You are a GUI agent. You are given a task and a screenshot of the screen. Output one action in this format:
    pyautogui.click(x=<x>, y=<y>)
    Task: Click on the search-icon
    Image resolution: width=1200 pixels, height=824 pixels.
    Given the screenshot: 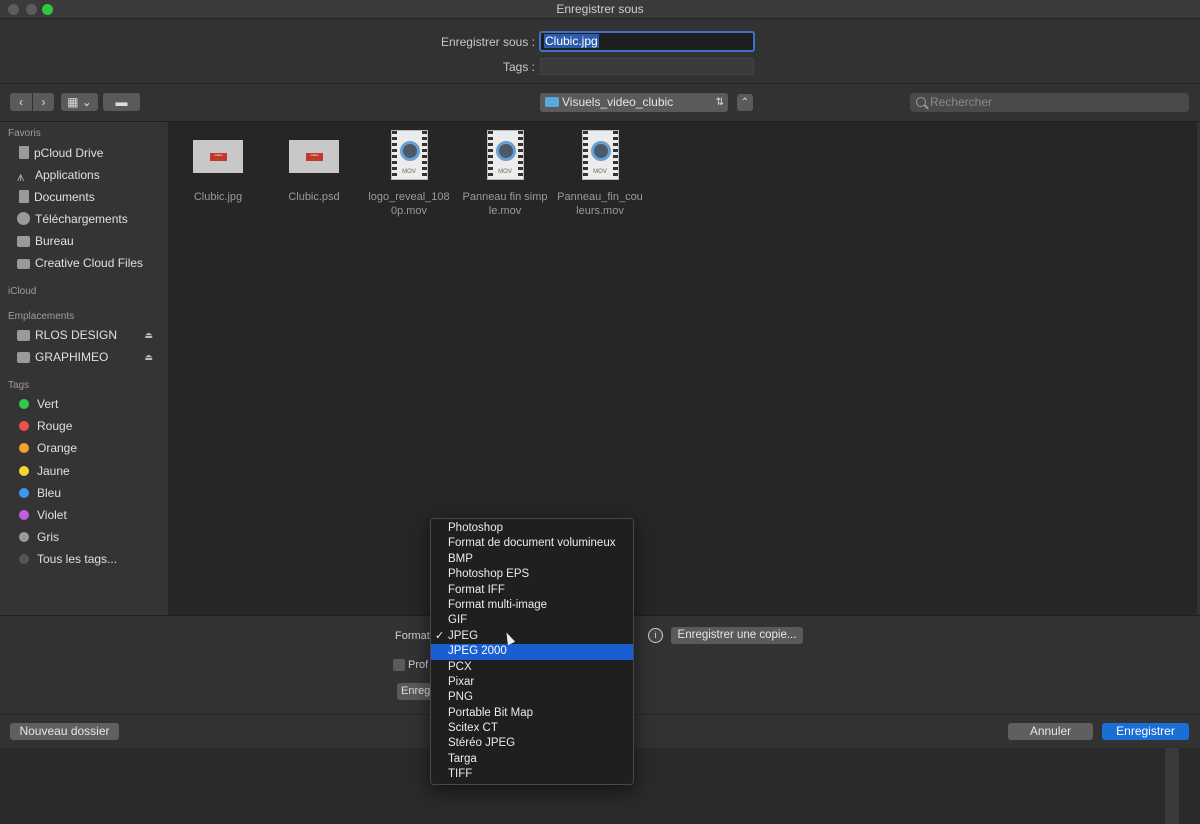 What is the action you would take?
    pyautogui.click(x=921, y=102)
    